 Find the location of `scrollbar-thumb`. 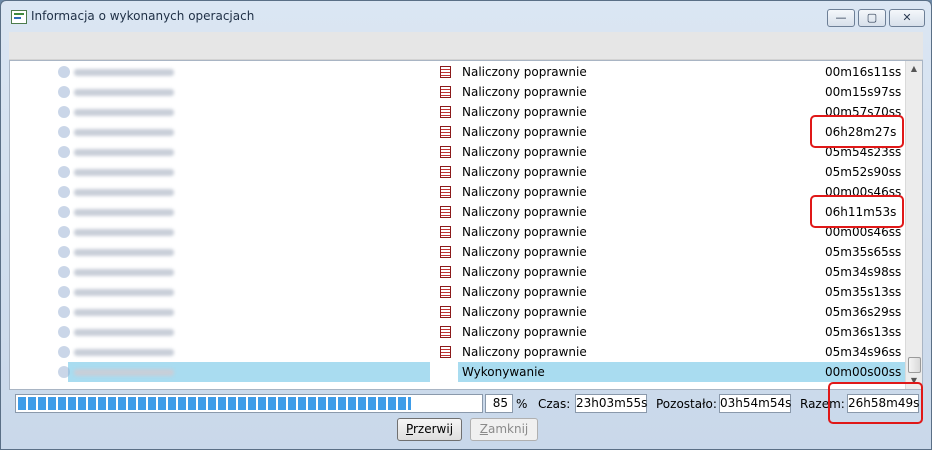

scrollbar-thumb is located at coordinates (914, 365).